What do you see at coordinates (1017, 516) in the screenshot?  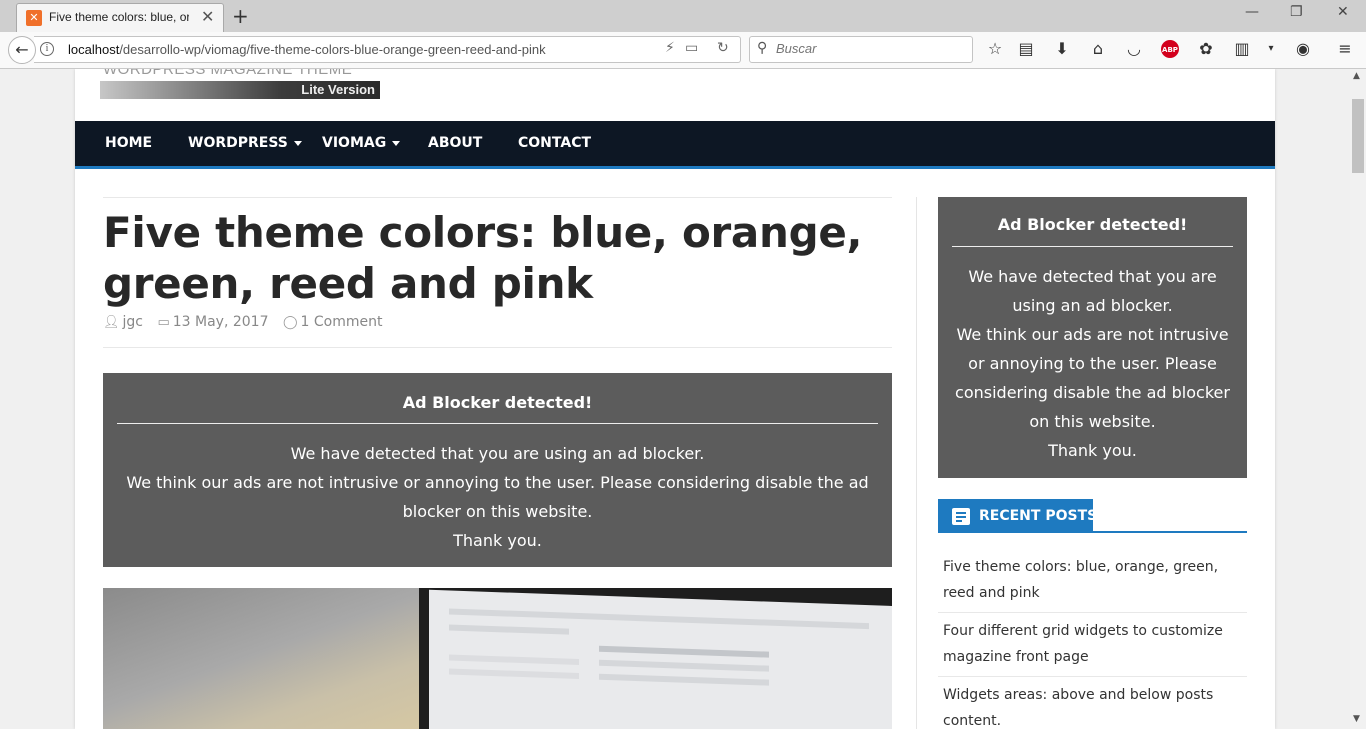 I see `recent-posts-title: RECENT POSTS` at bounding box center [1017, 516].